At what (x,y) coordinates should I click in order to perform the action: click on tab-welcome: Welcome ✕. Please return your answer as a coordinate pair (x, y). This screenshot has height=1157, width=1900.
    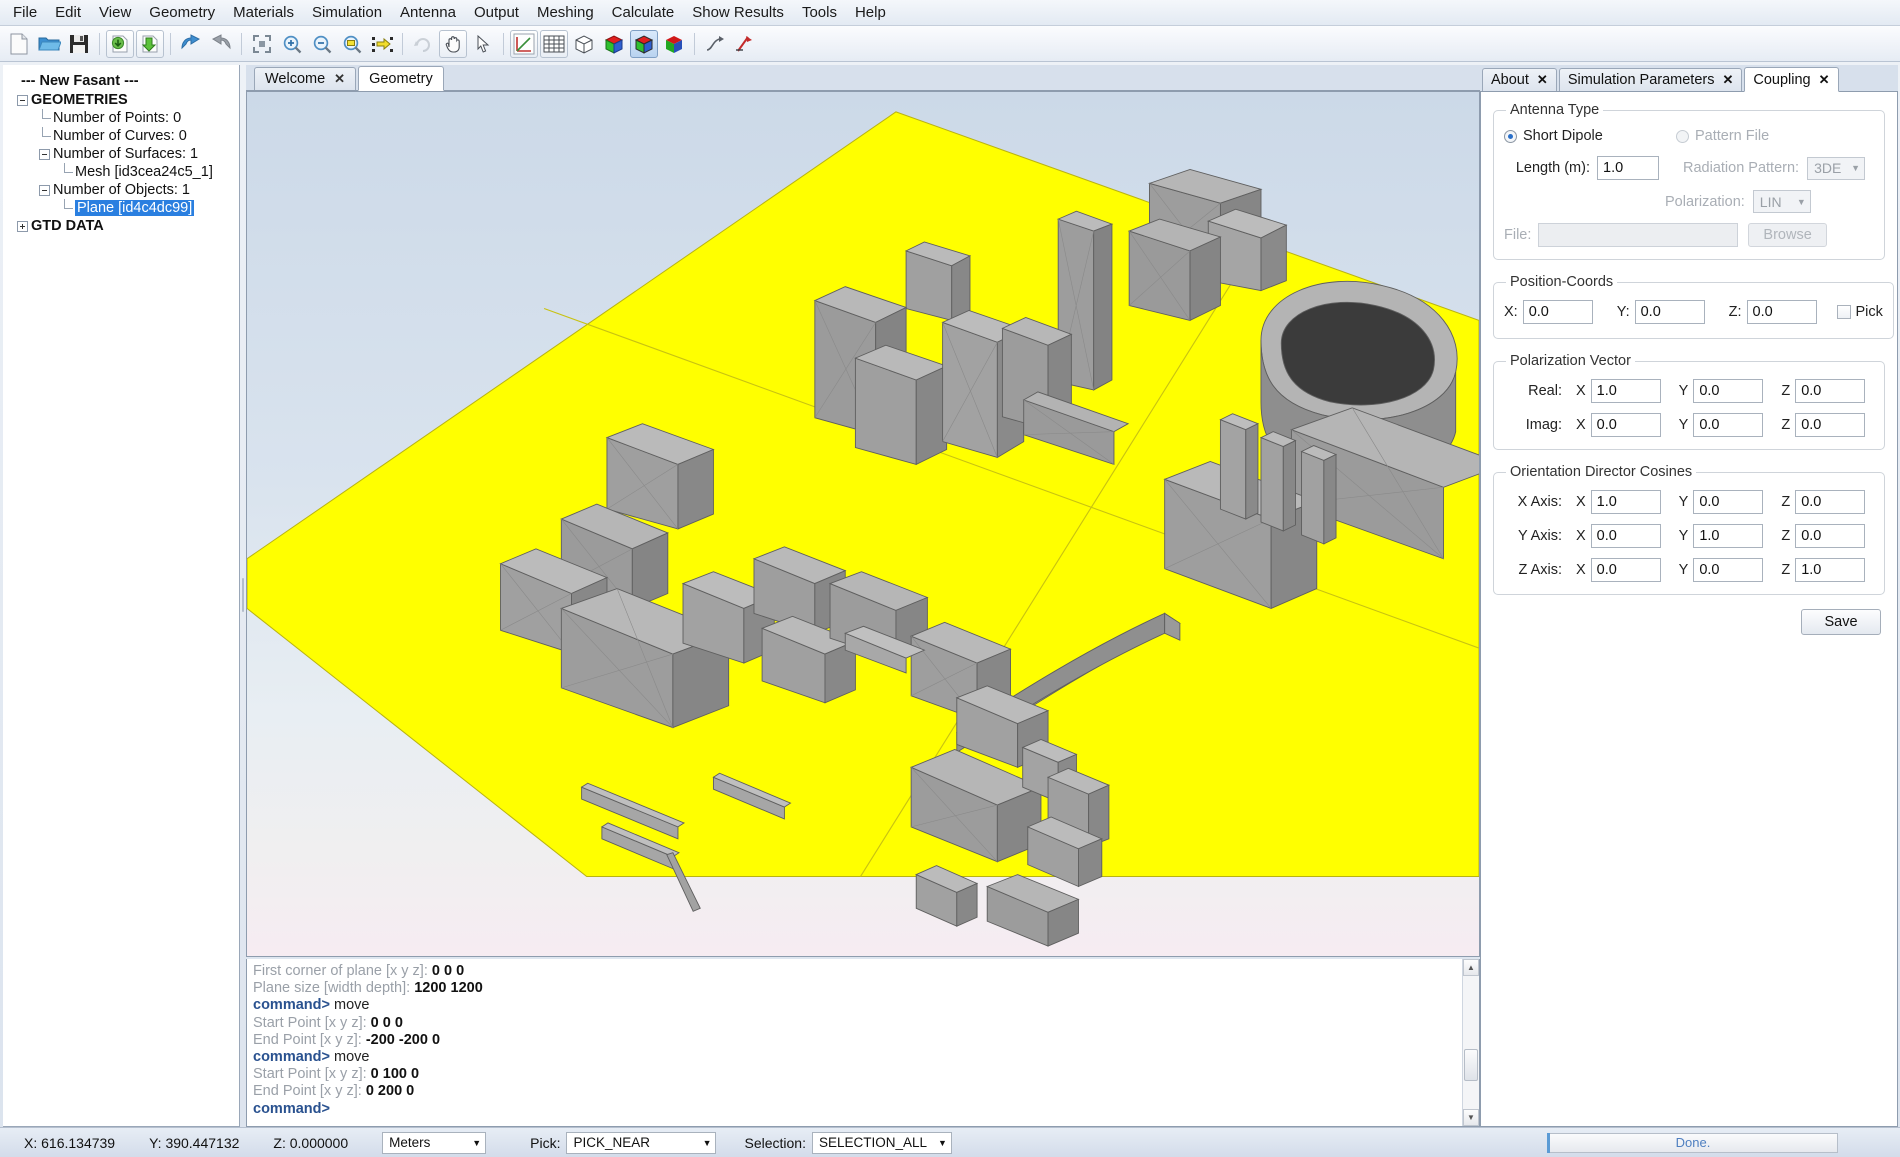
    Looking at the image, I should click on (305, 78).